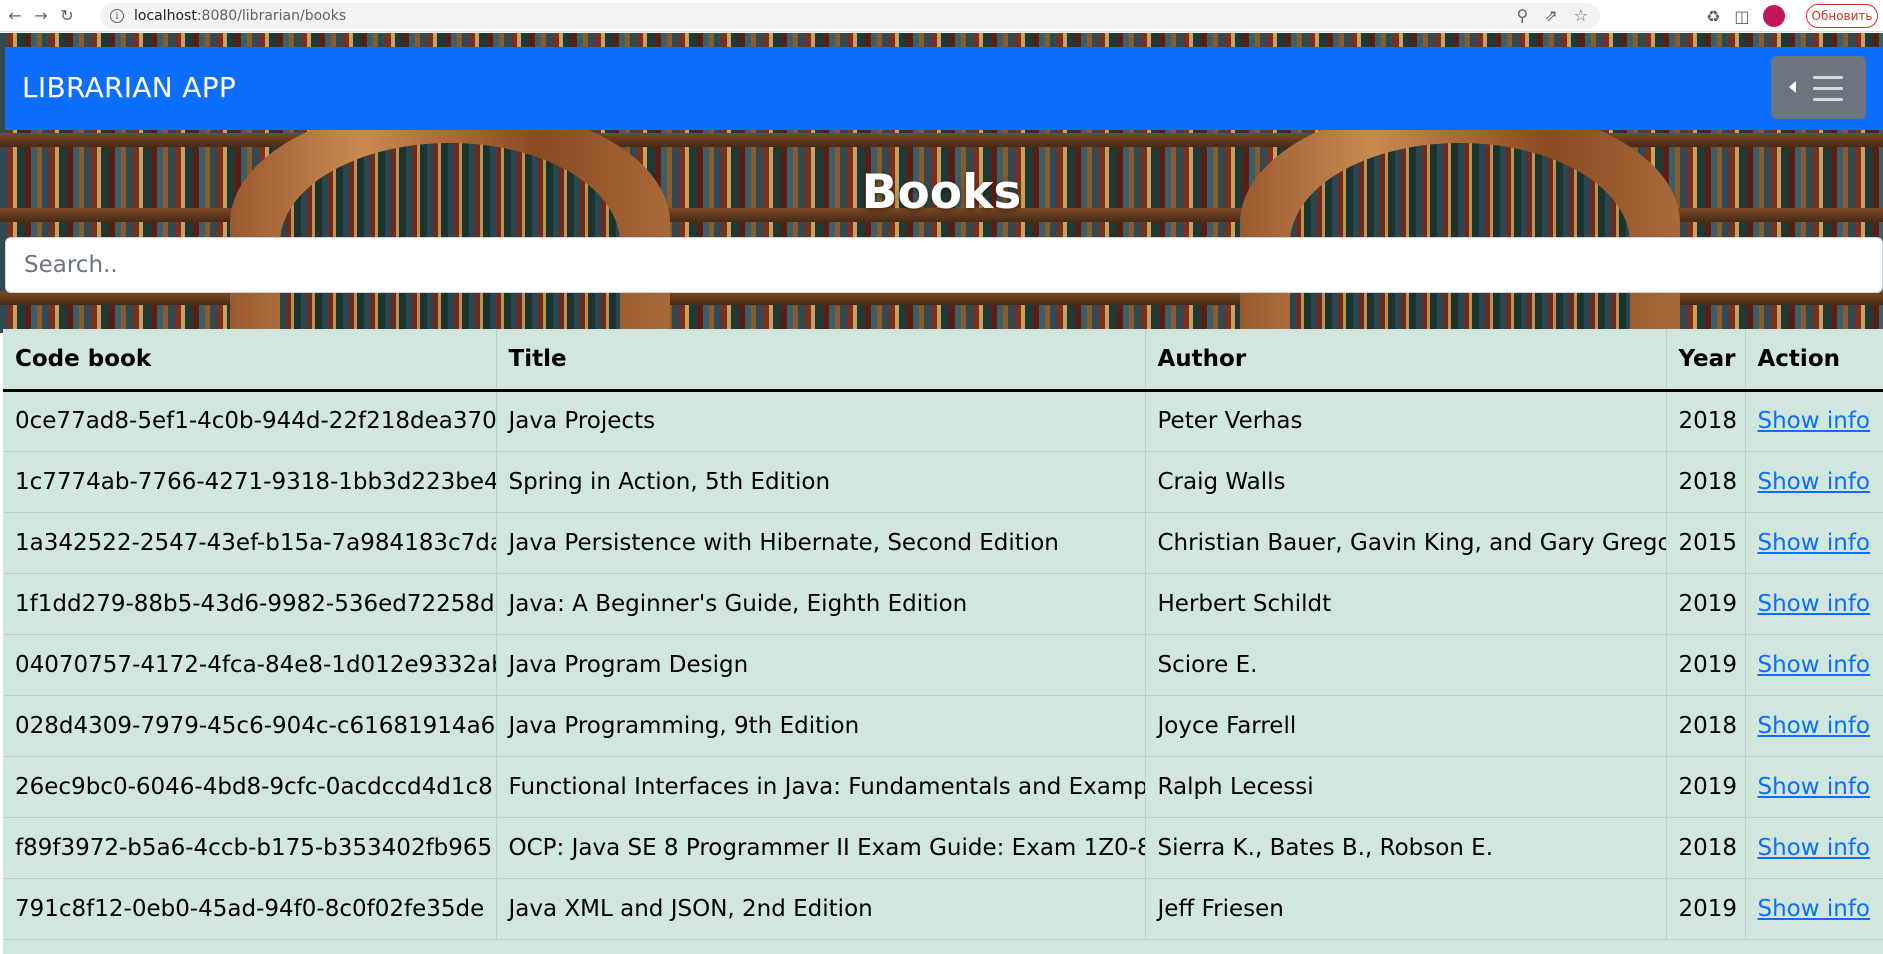  Describe the element at coordinates (1523, 15) in the screenshot. I see `zoom-icon: ⚲` at that location.